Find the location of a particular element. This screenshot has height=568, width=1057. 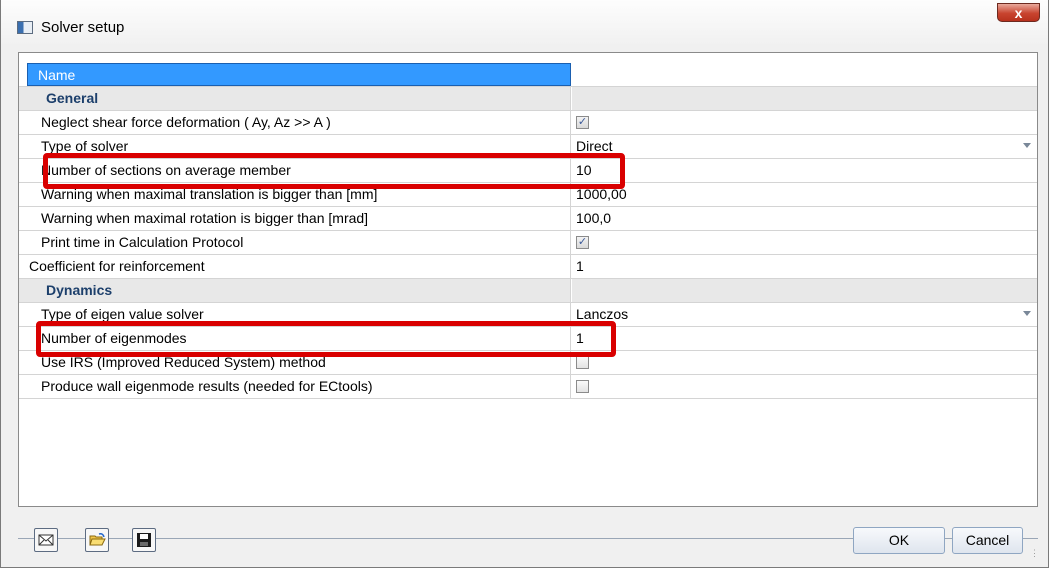

close-icon: x is located at coordinates (1018, 13).